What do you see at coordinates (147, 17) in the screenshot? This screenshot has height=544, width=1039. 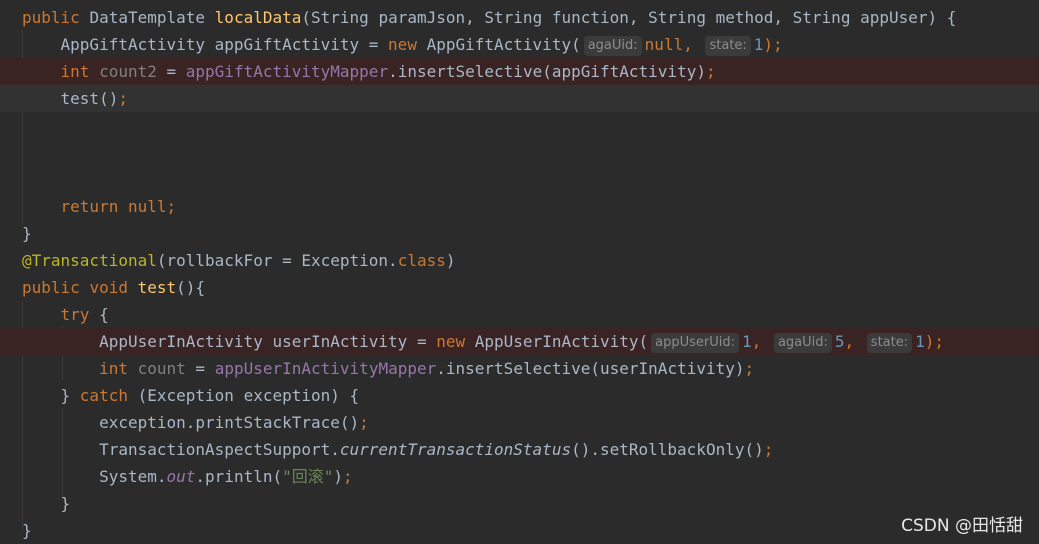 I see `type-name: DataTemplate` at bounding box center [147, 17].